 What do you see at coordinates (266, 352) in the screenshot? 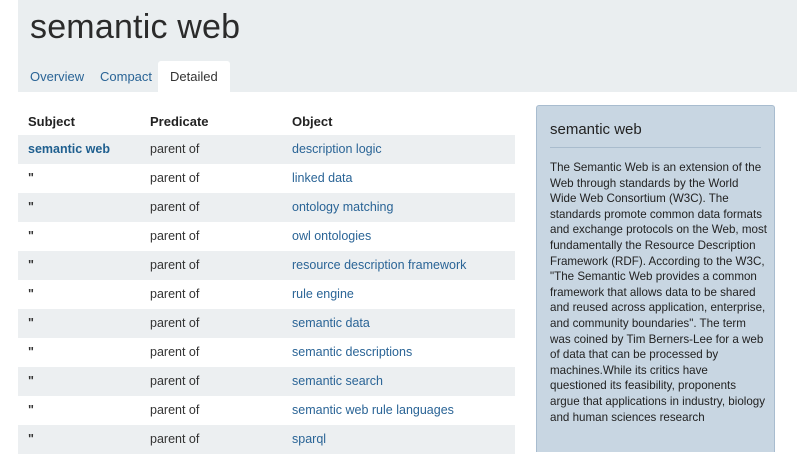
I see `table-row: " parent of semantic descriptions` at bounding box center [266, 352].